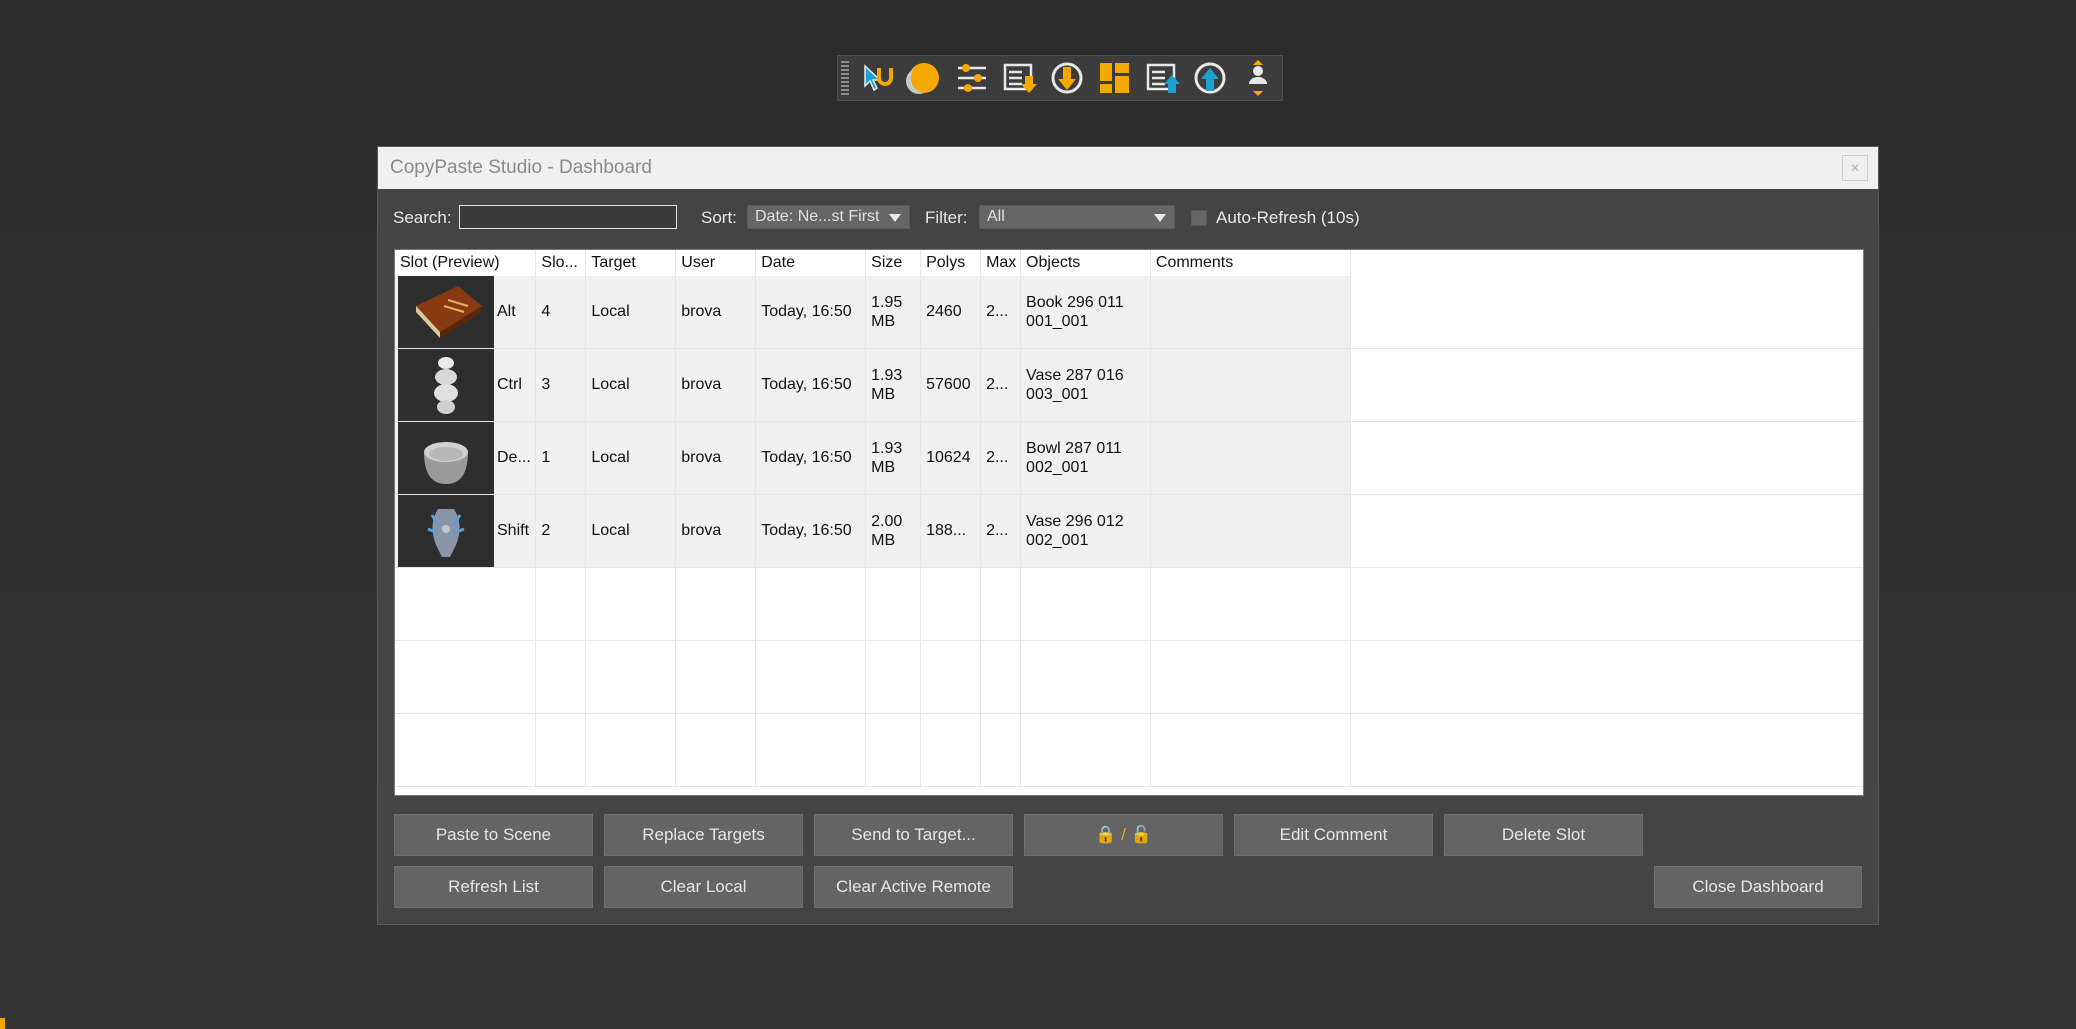 This screenshot has width=2076, height=1029. What do you see at coordinates (1001, 263) in the screenshot?
I see `column-header: Max` at bounding box center [1001, 263].